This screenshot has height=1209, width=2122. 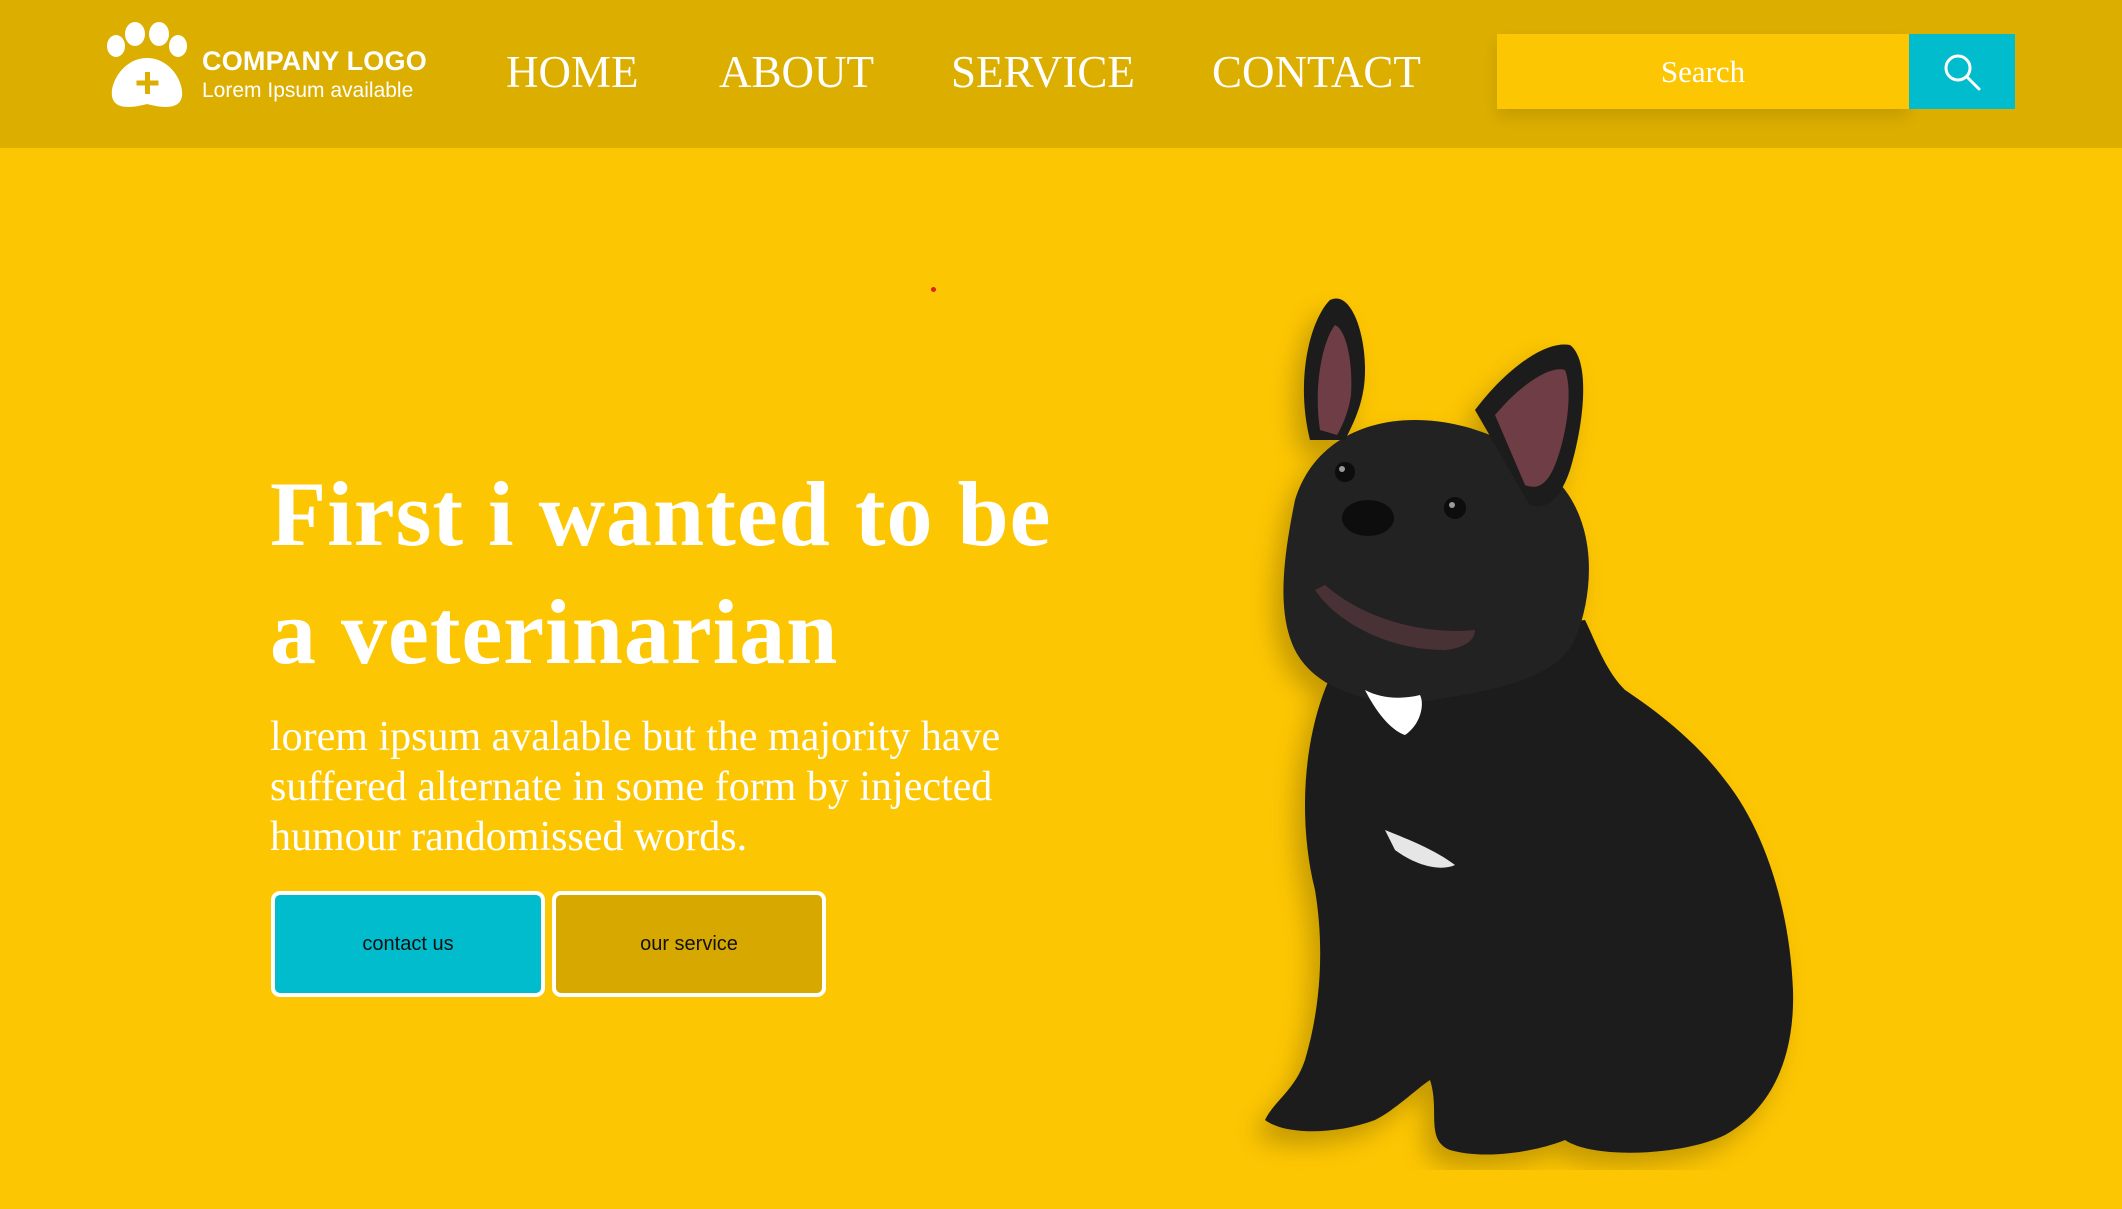 I want to click on logo-subtitle: Lorem Ipsum available, so click(x=308, y=90).